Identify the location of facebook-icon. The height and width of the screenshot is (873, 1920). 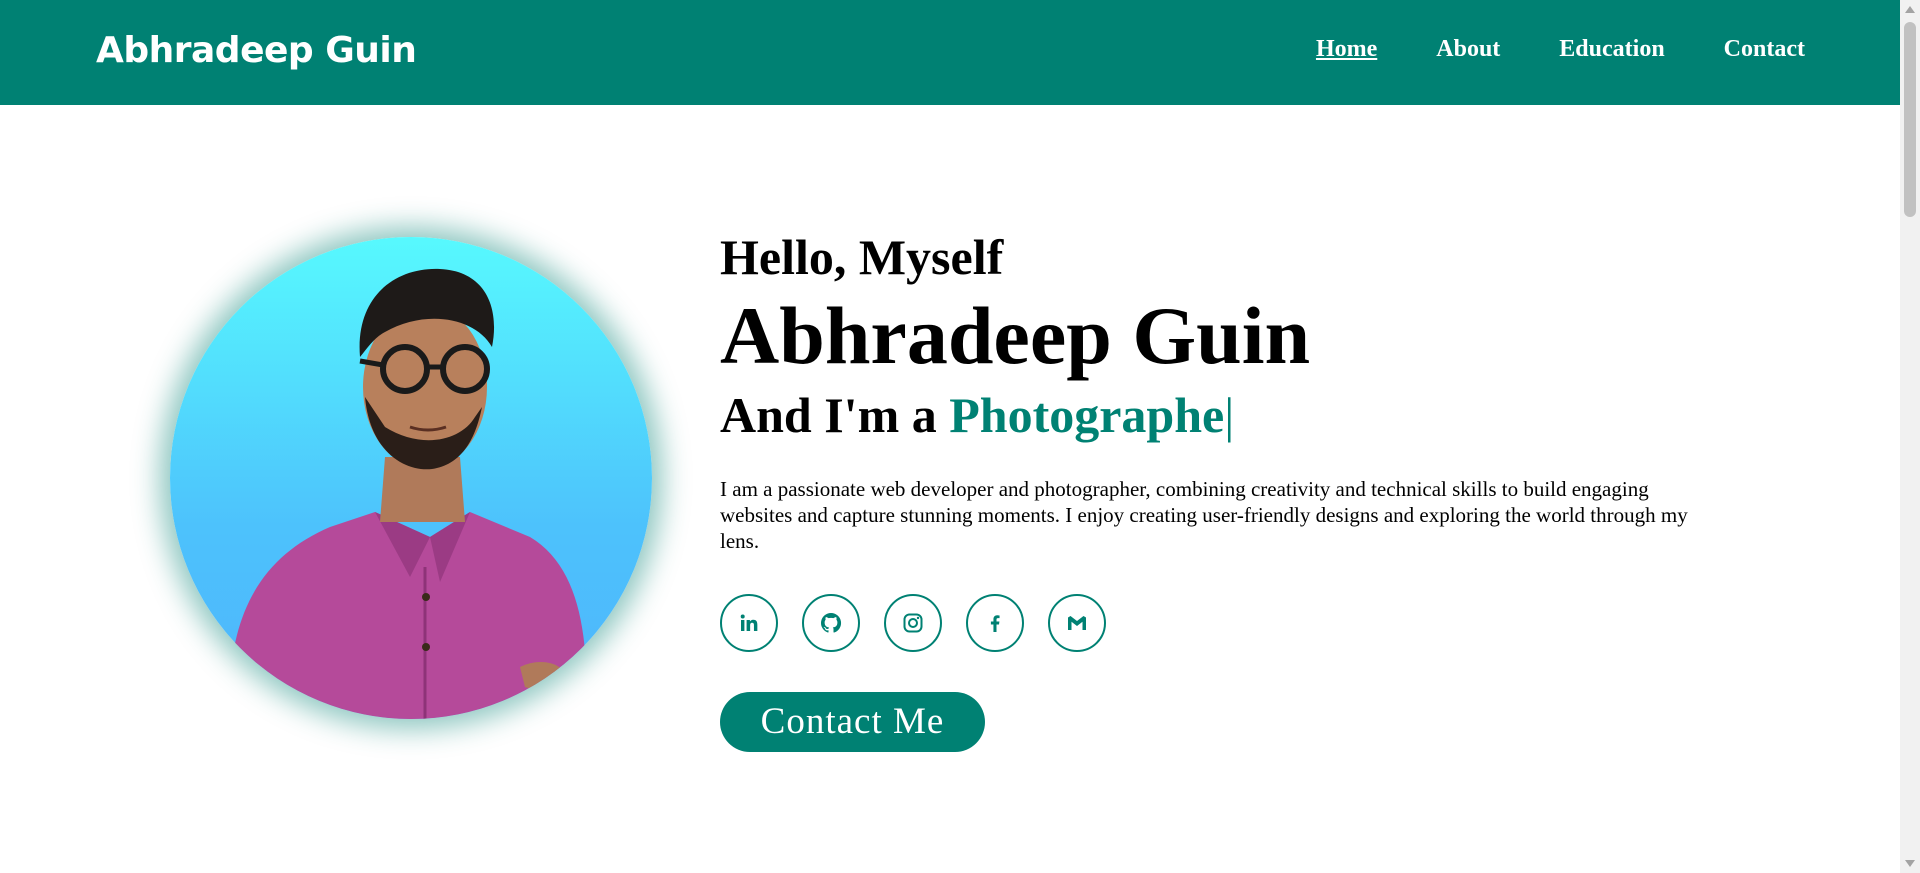
(995, 623).